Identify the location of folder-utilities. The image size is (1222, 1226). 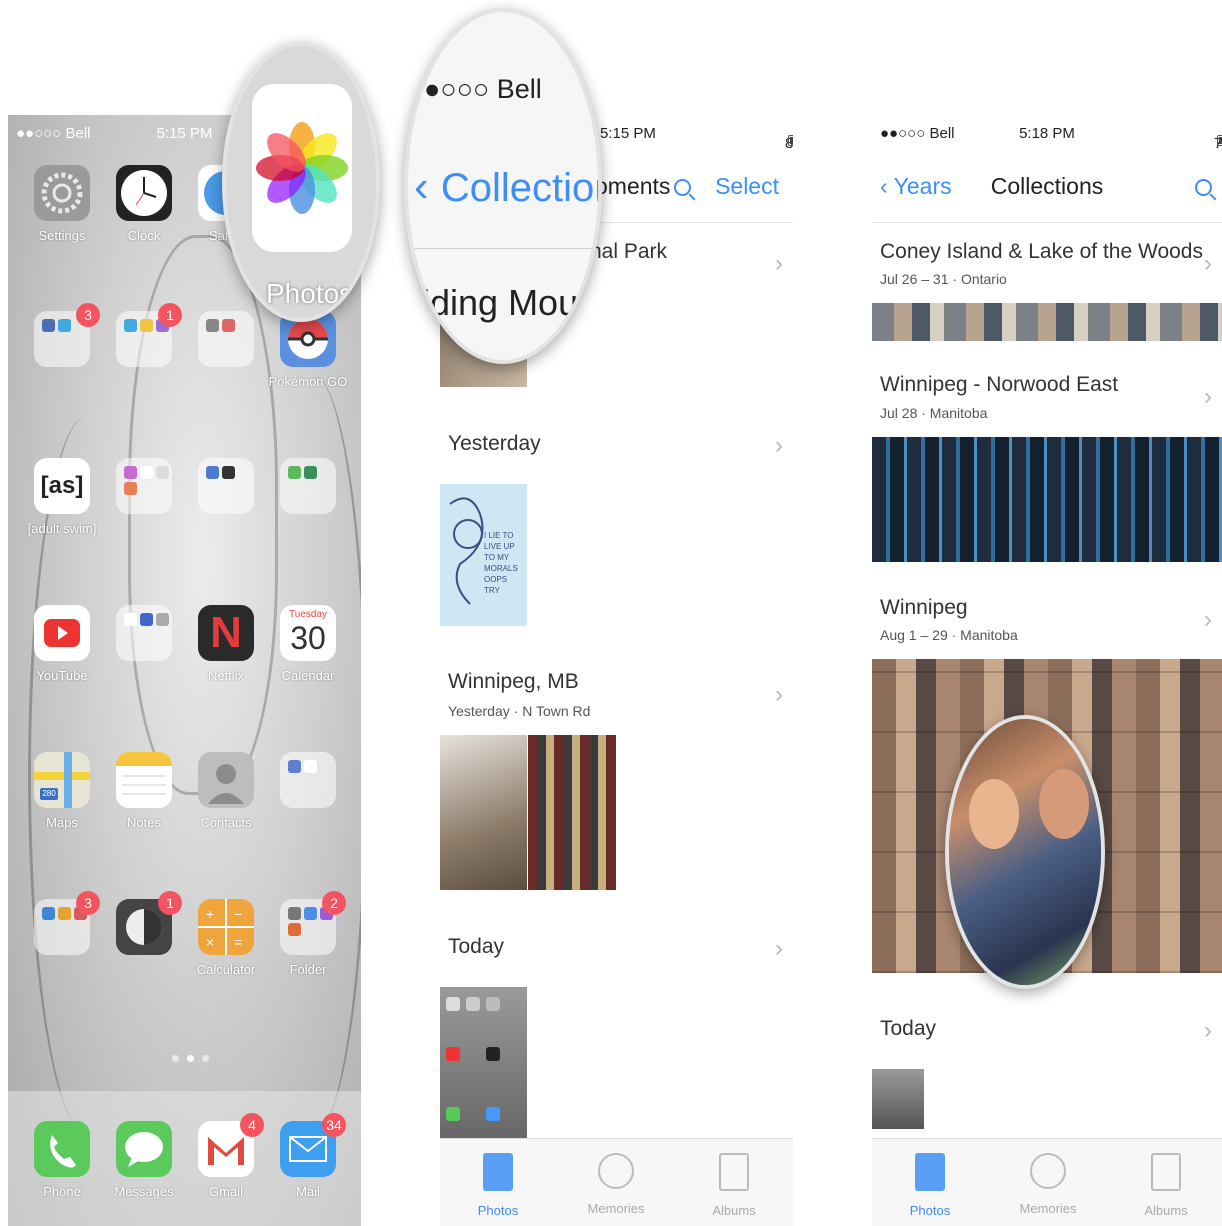
(226, 489).